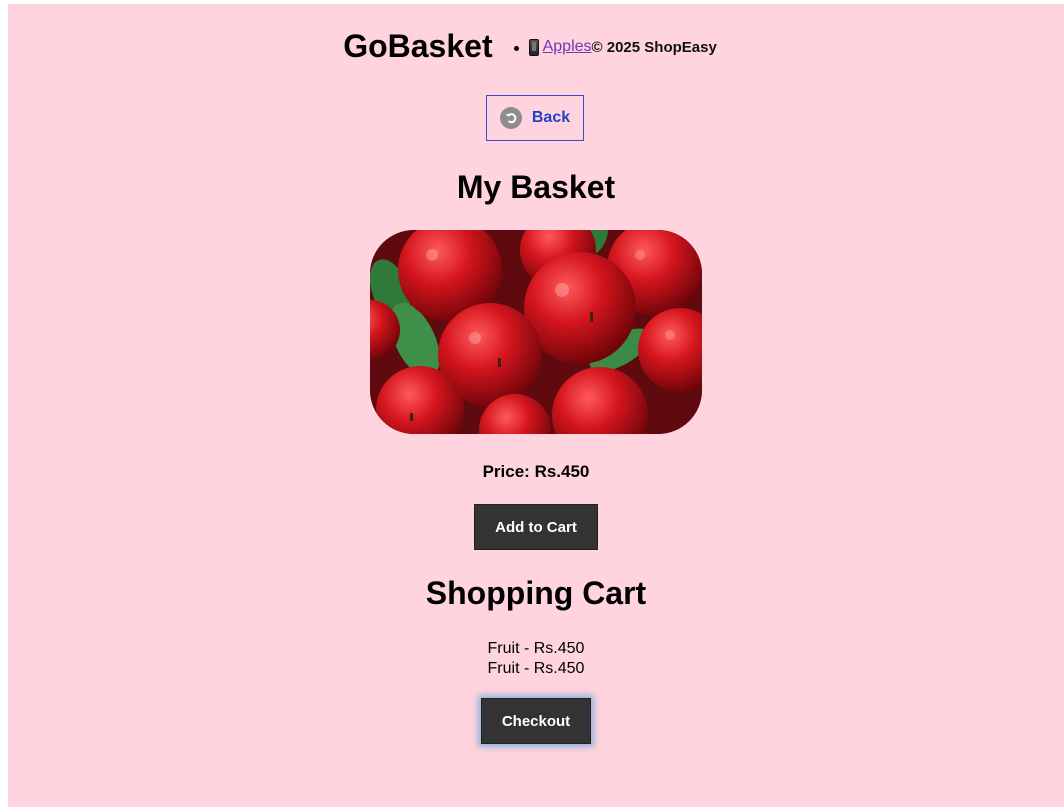 This screenshot has height=807, width=1064. What do you see at coordinates (536, 332) in the screenshot?
I see `product-image` at bounding box center [536, 332].